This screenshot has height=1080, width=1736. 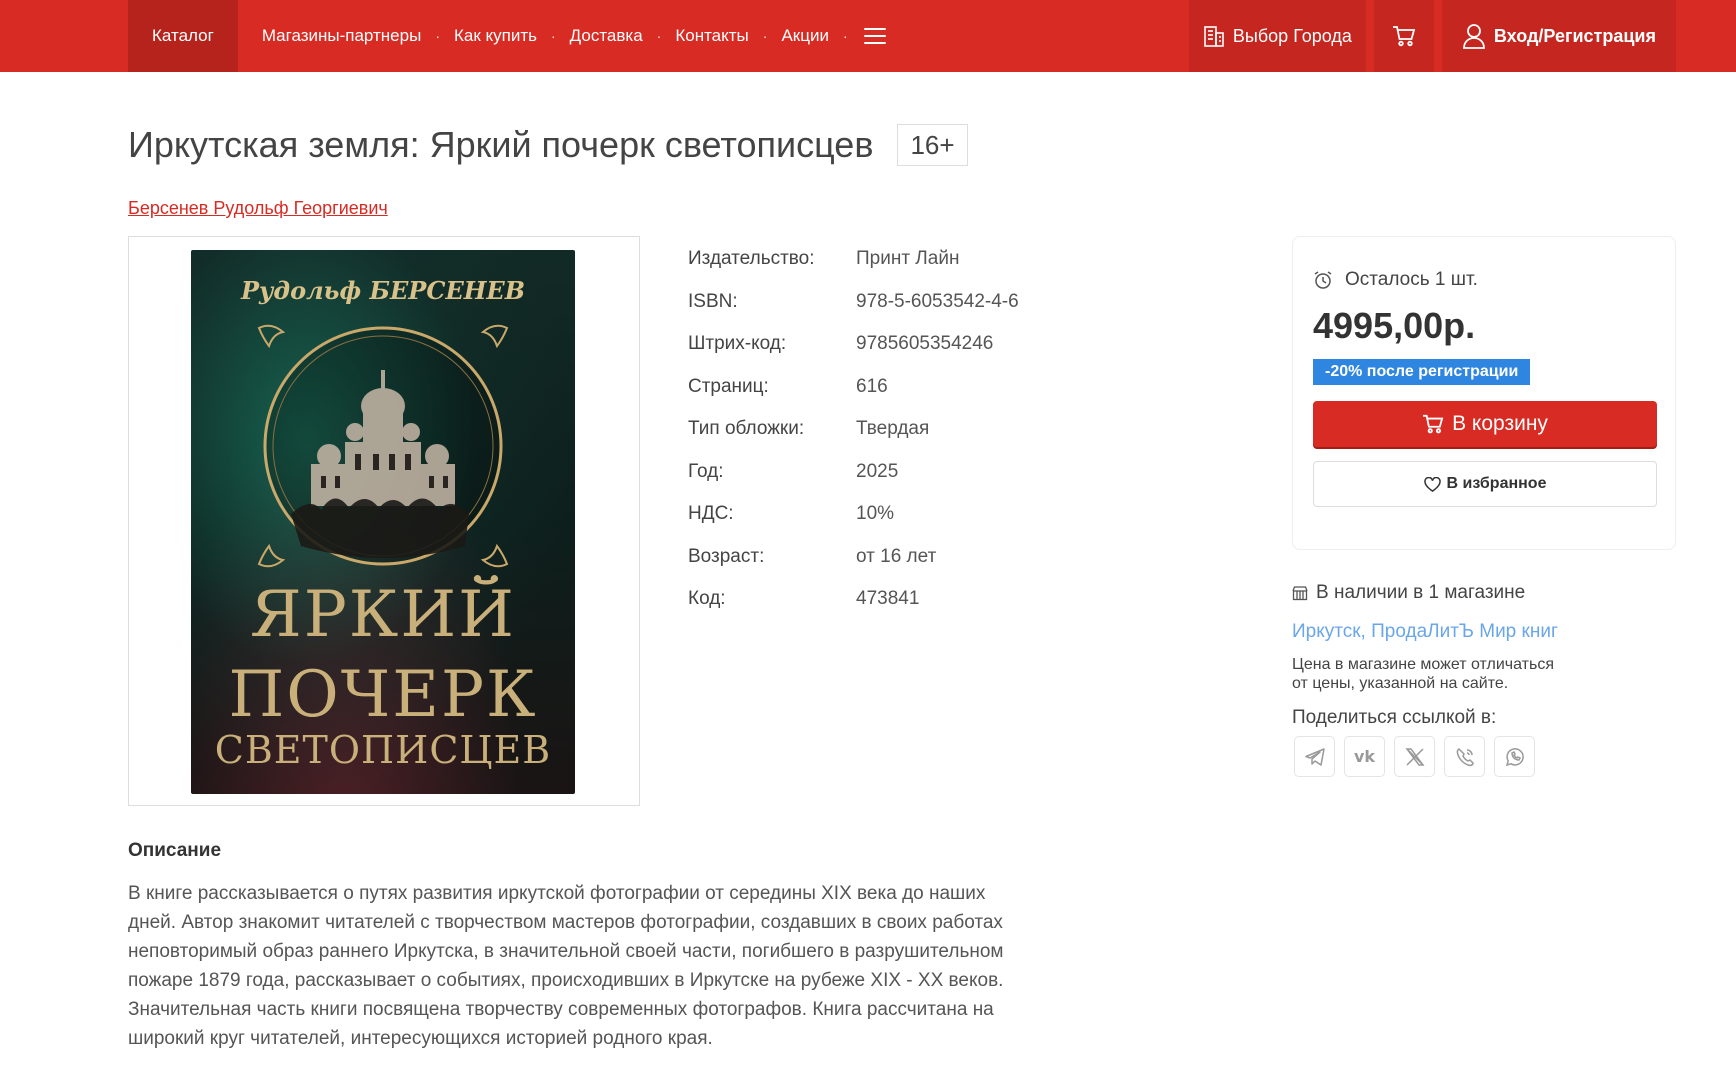 I want to click on nav-promotions: Акции, so click(x=805, y=36).